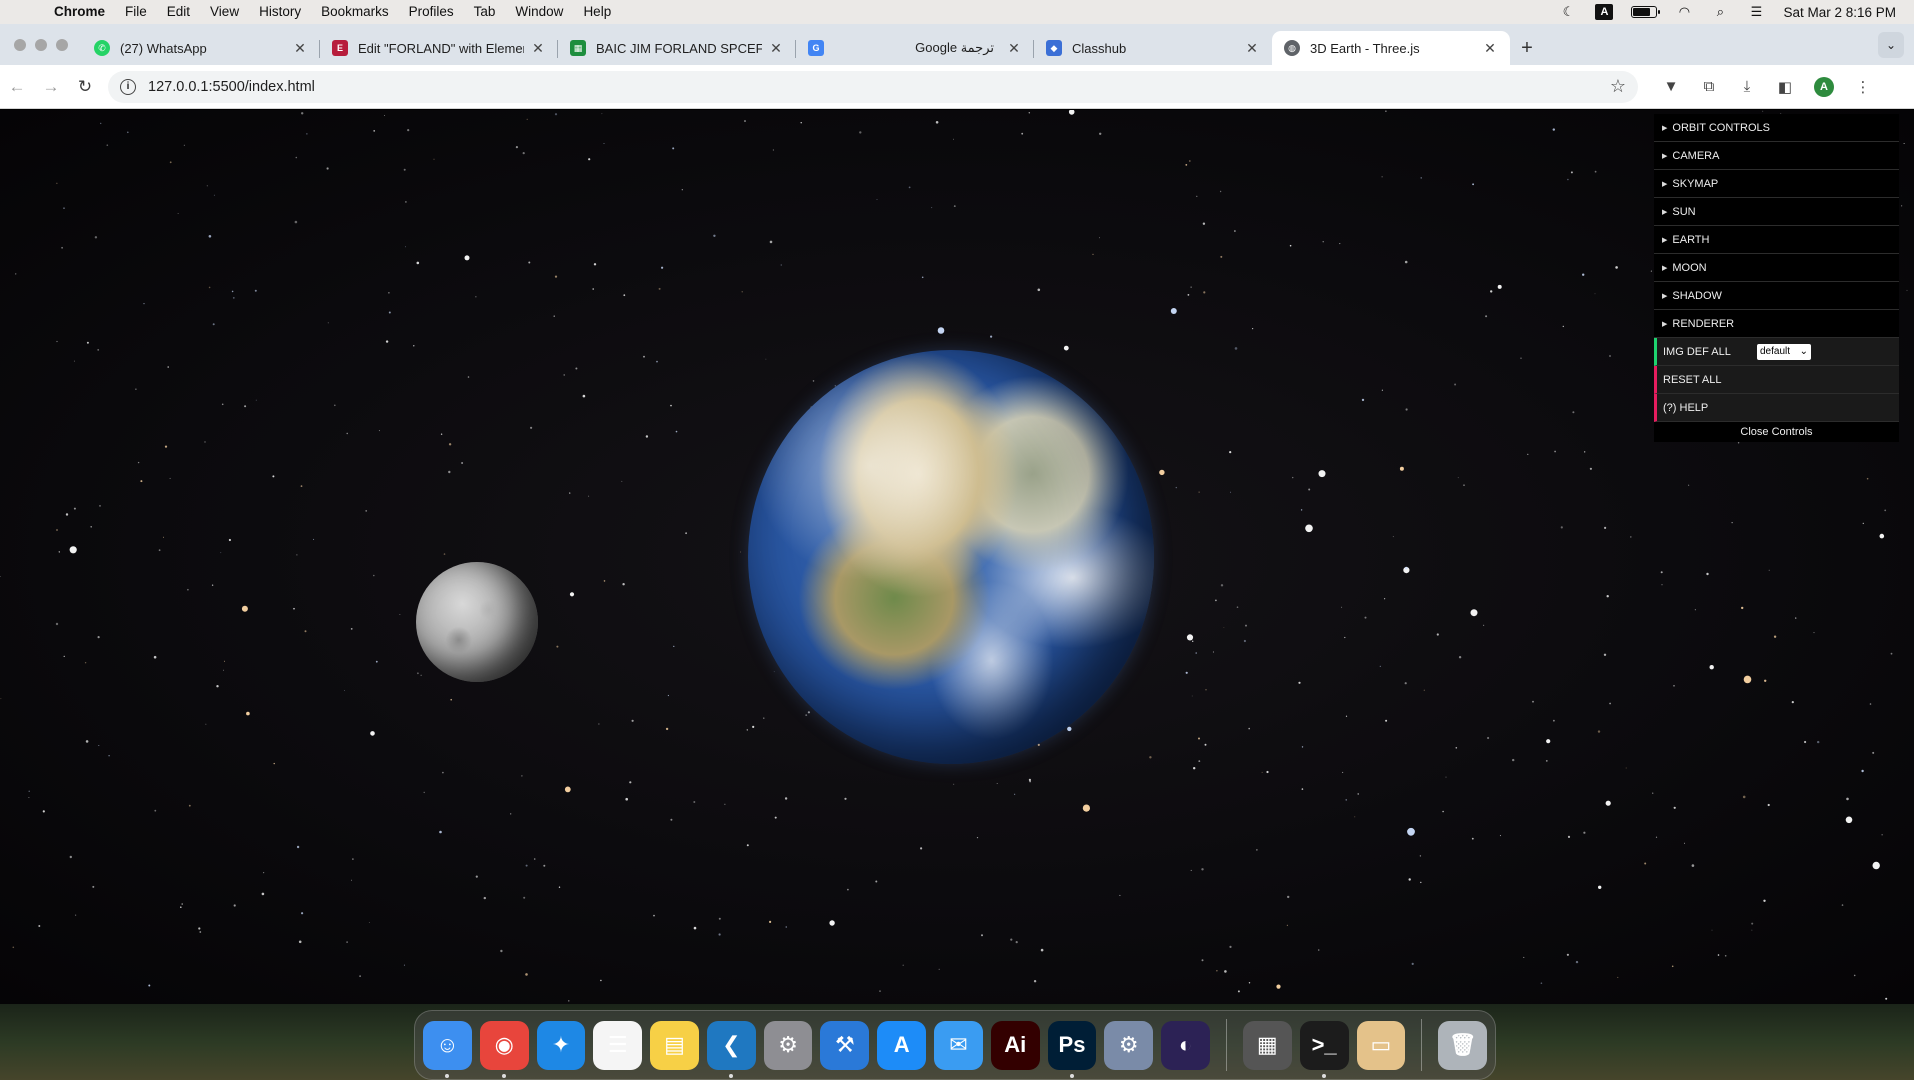 This screenshot has width=1914, height=1080. I want to click on menu-bookmarks: Bookmarks, so click(355, 12).